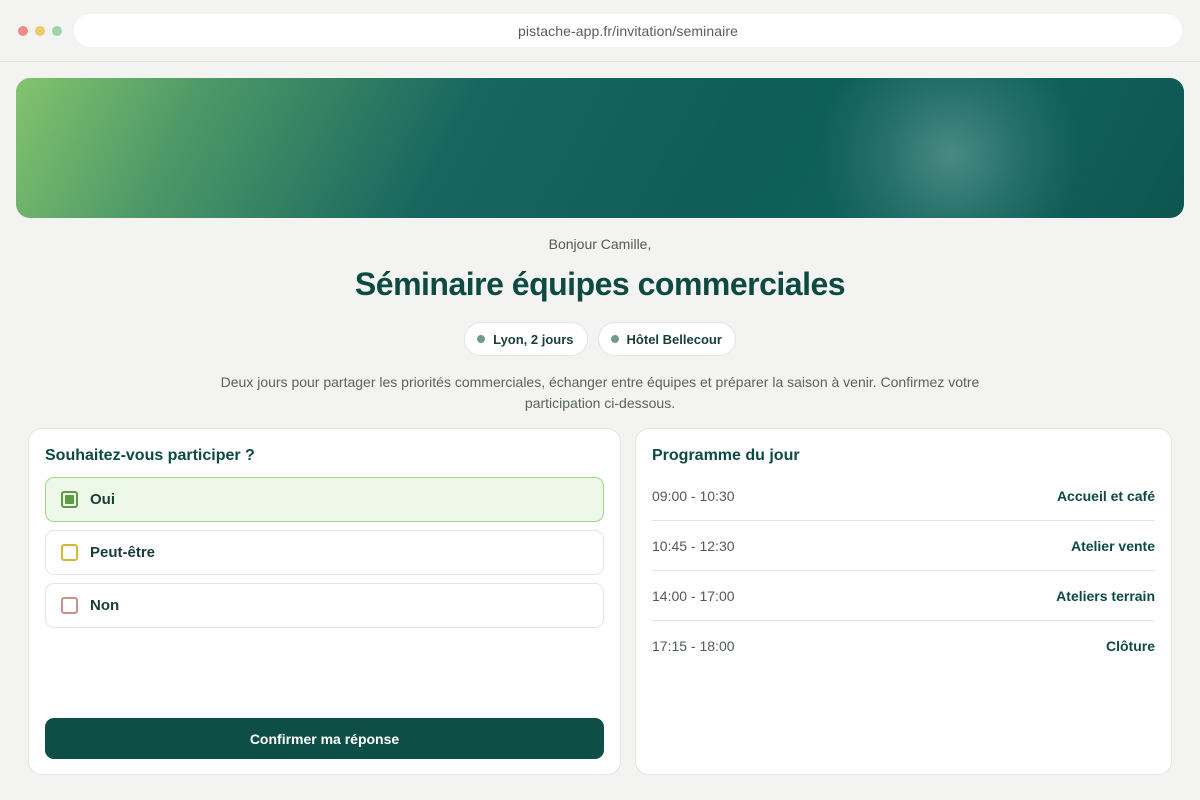 This screenshot has width=1200, height=800. Describe the element at coordinates (23, 31) in the screenshot. I see `close-window-dot` at that location.